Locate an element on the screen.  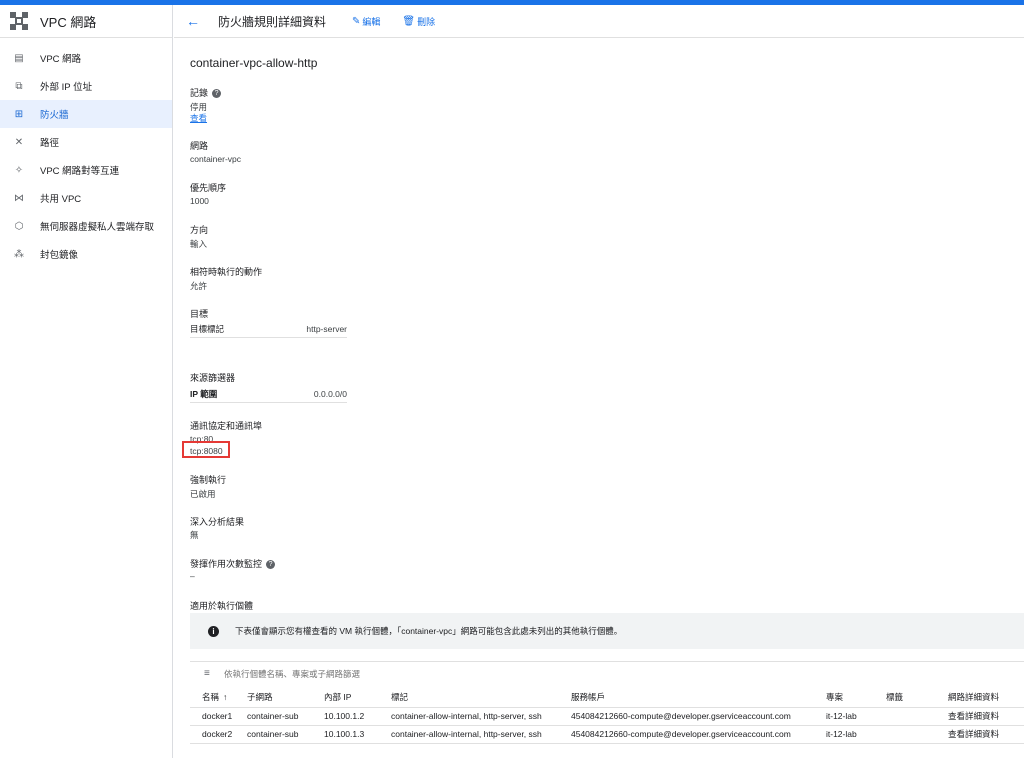
sidebar-item-label: 封包鏡像 is located at coordinates (59, 255).